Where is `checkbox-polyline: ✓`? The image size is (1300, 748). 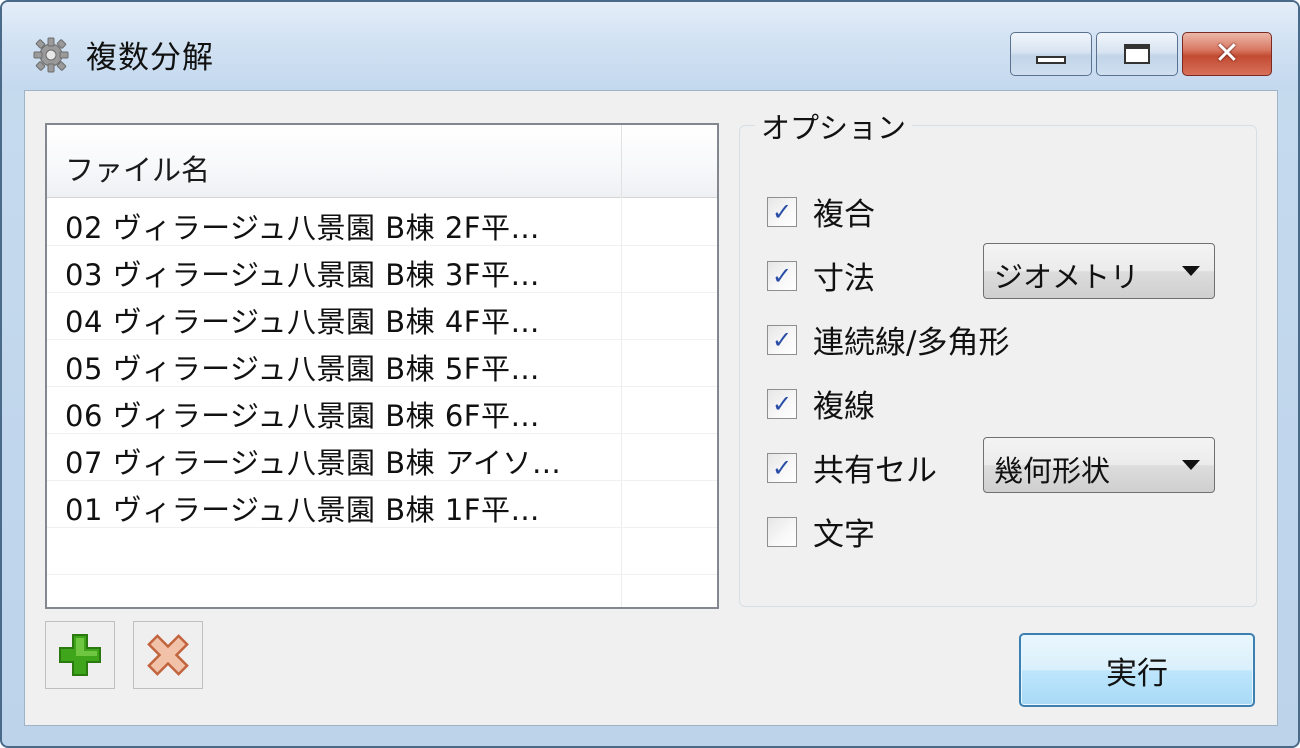
checkbox-polyline: ✓ is located at coordinates (782, 339).